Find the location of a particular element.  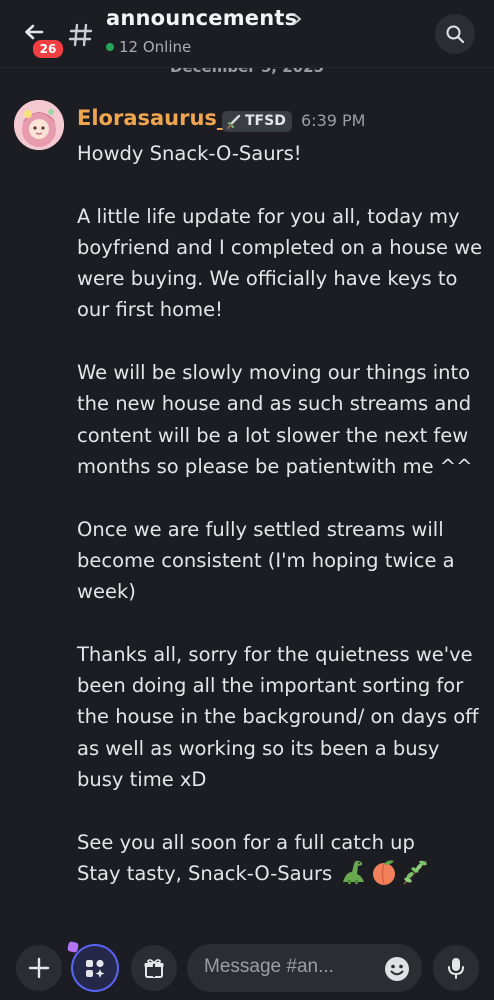

voice-message-button is located at coordinates (456, 968).